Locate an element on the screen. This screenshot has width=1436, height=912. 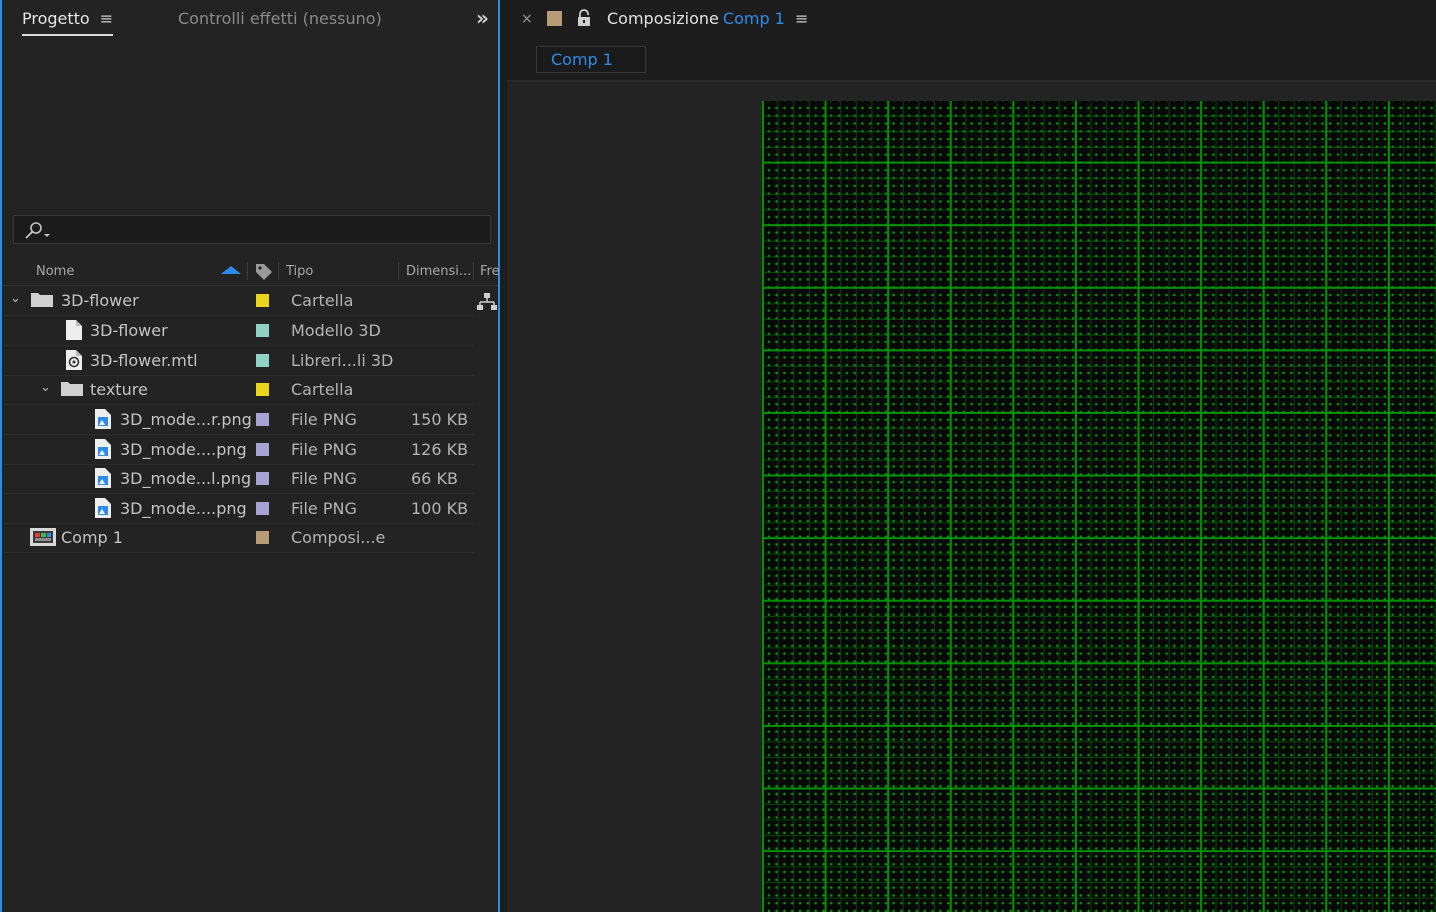
composition-tab-bar: Comp 1 is located at coordinates (971, 61).